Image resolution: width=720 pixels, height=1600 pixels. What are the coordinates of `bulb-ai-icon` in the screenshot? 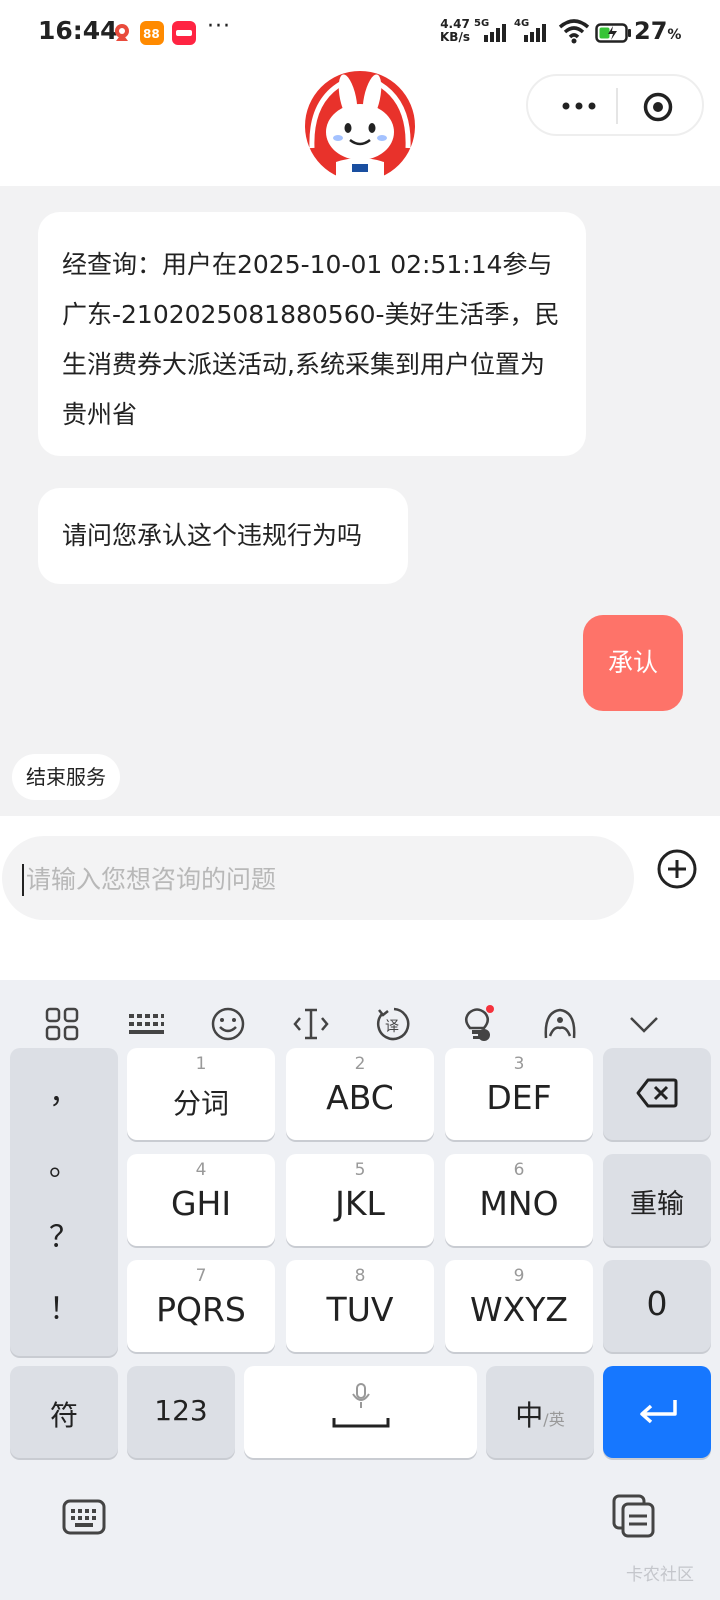 It's located at (477, 1024).